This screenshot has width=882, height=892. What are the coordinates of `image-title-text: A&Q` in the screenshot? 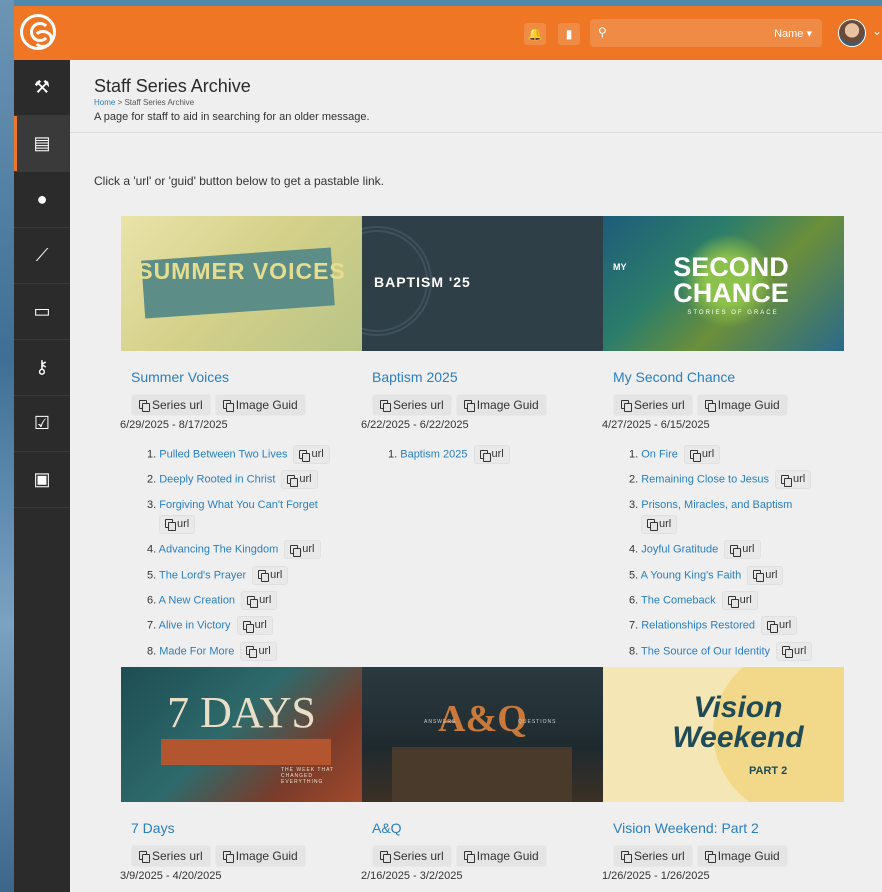 It's located at (482, 719).